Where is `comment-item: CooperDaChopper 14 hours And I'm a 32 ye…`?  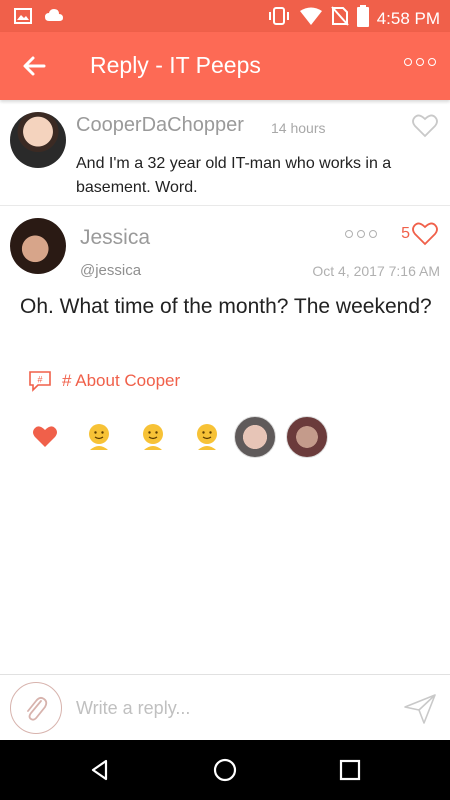 comment-item: CooperDaChopper 14 hours And I'm a 32 ye… is located at coordinates (225, 152).